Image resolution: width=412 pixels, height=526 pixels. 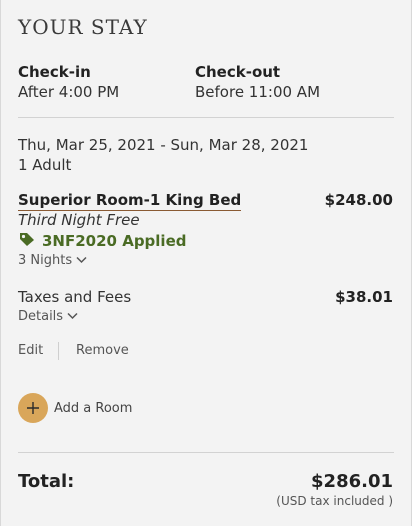 What do you see at coordinates (258, 92) in the screenshot?
I see `checkout-value: Before 11:00 AM` at bounding box center [258, 92].